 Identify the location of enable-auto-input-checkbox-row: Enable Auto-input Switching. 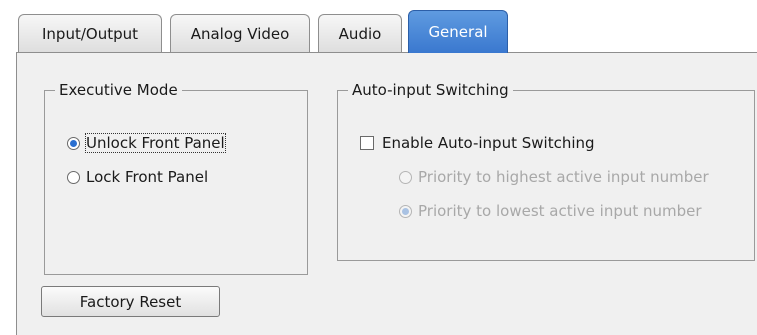
(477, 143).